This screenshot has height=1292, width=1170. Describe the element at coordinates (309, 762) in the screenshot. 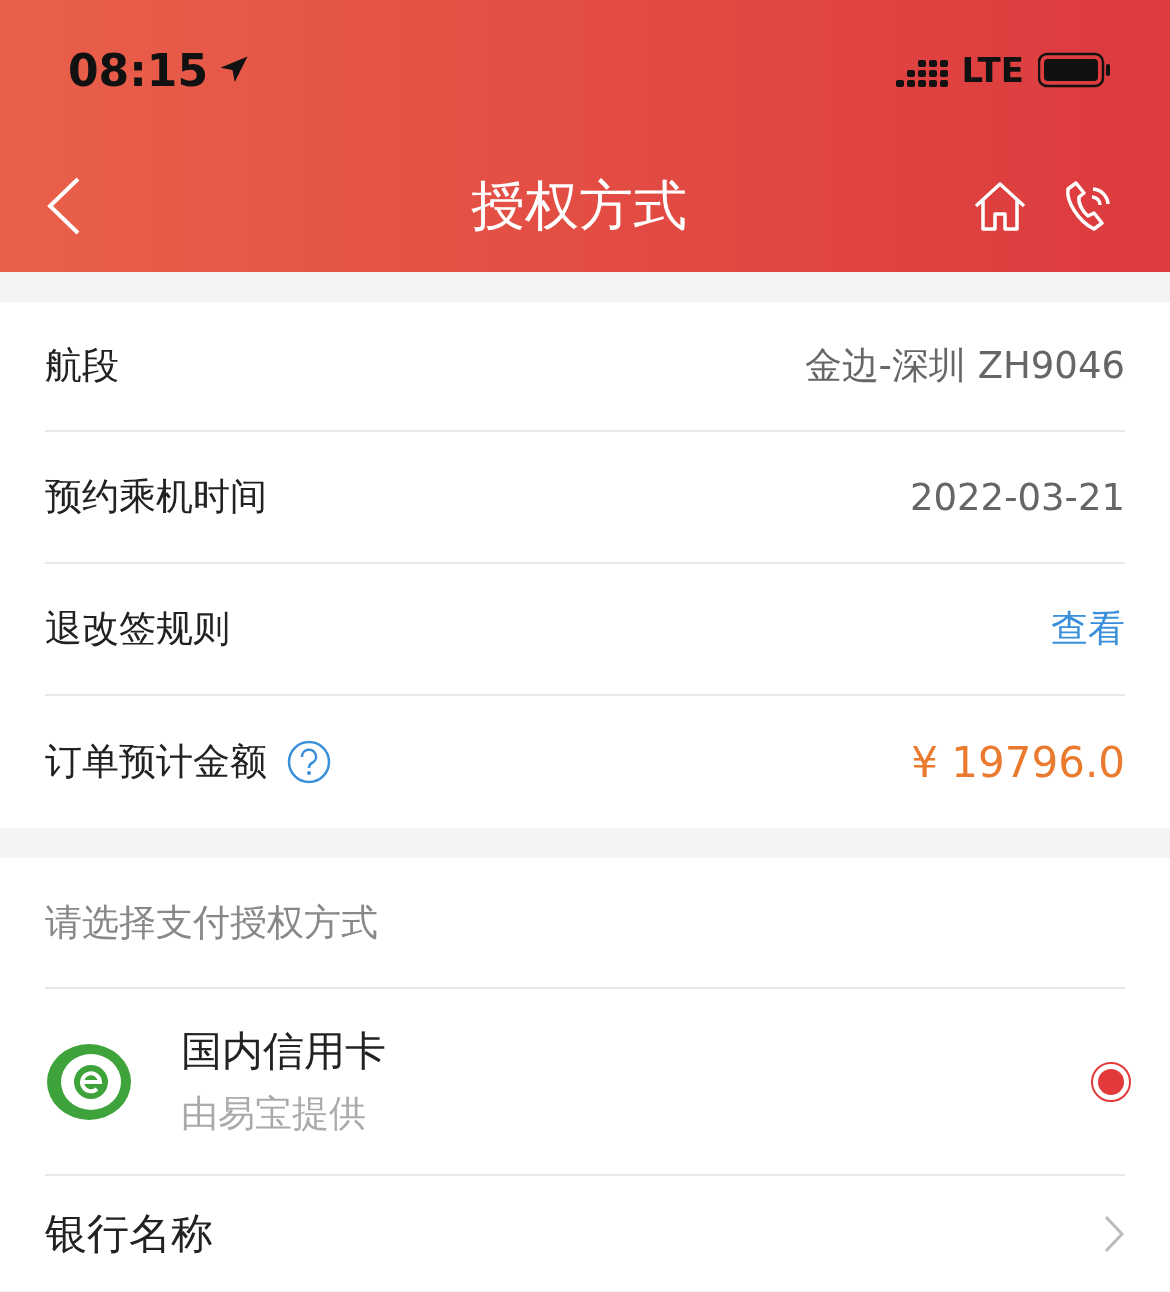

I see `help-icon` at that location.